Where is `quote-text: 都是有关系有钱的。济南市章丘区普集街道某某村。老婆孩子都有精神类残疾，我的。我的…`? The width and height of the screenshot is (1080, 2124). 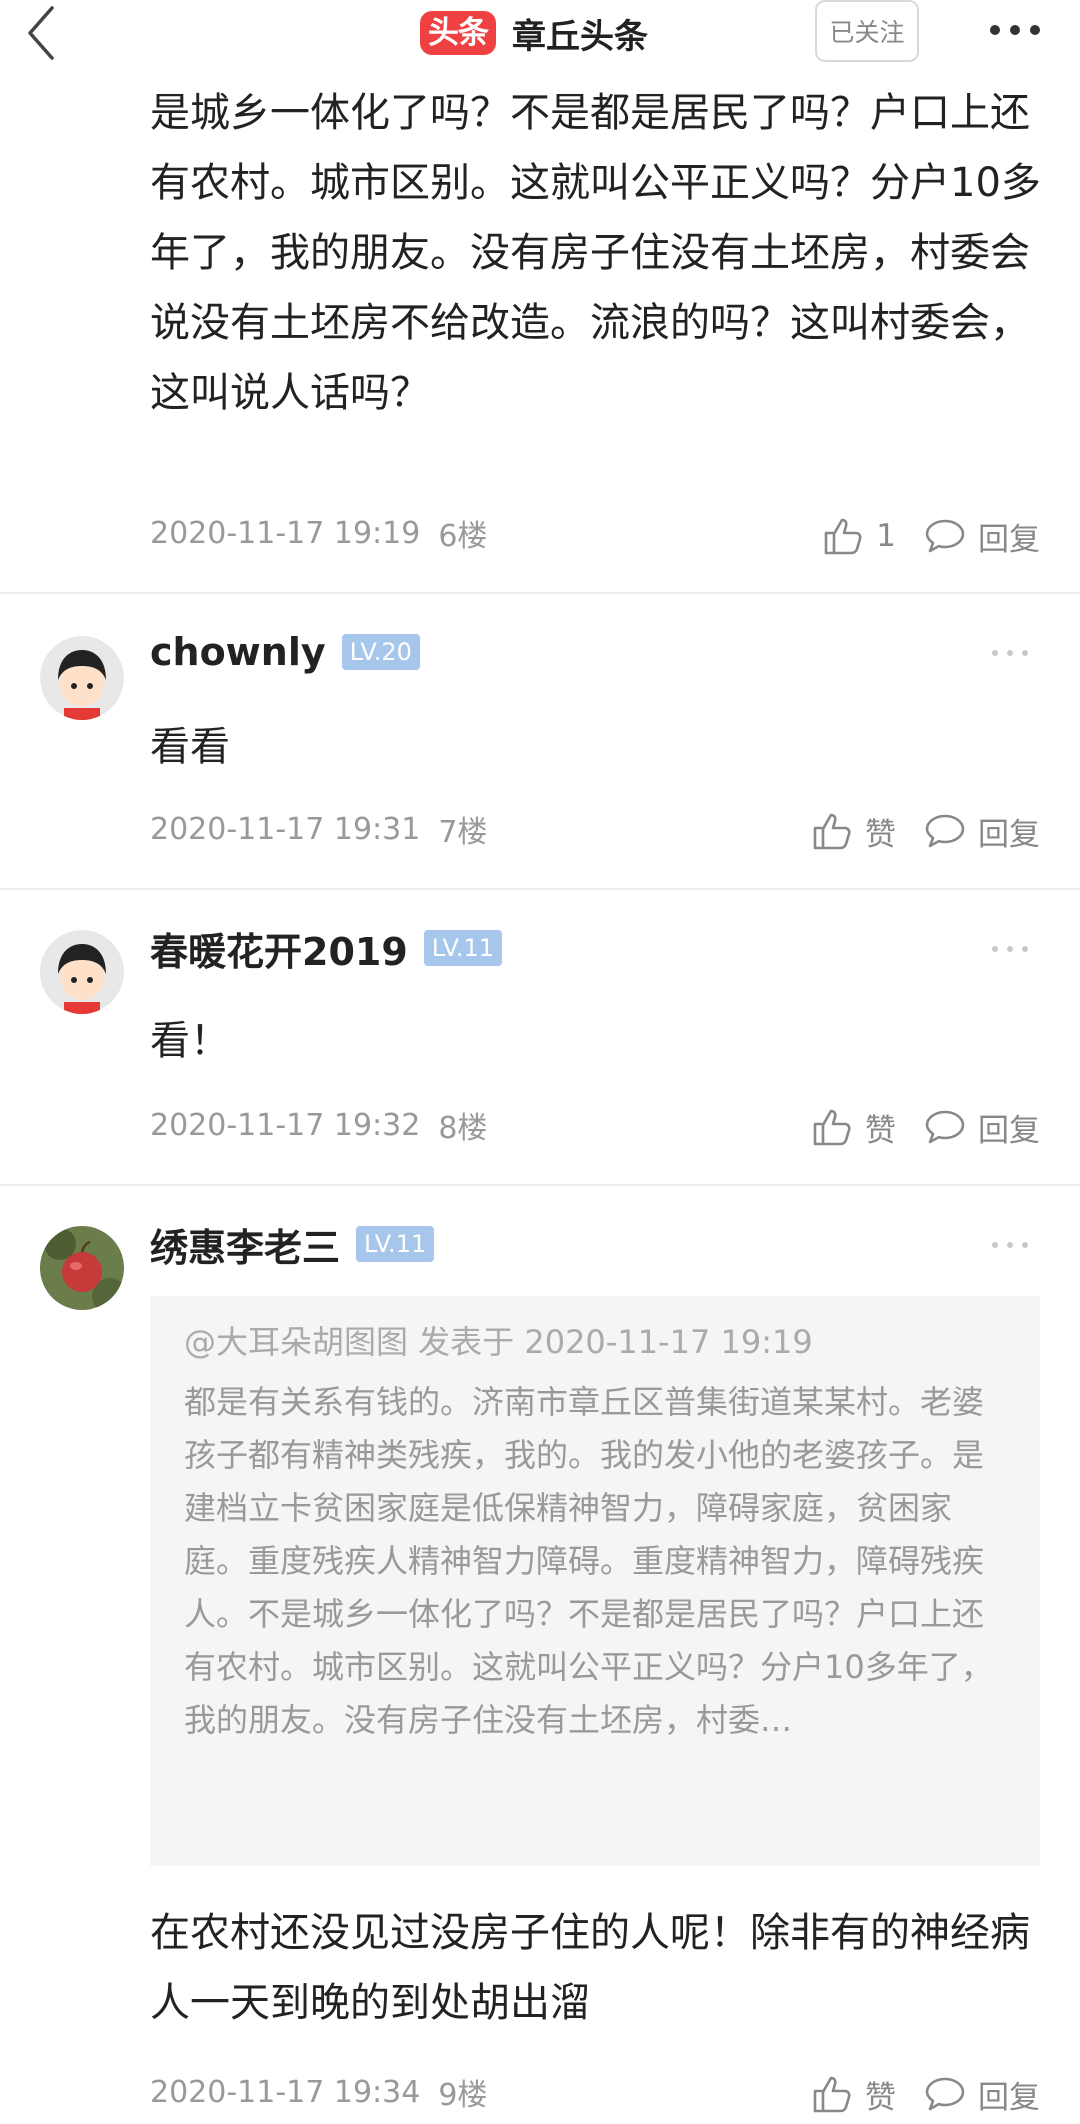
quote-text: 都是有关系有钱的。济南市章丘区普集街道某某村。老婆孩子都有精神类残疾，我的。我的… is located at coordinates (588, 1561).